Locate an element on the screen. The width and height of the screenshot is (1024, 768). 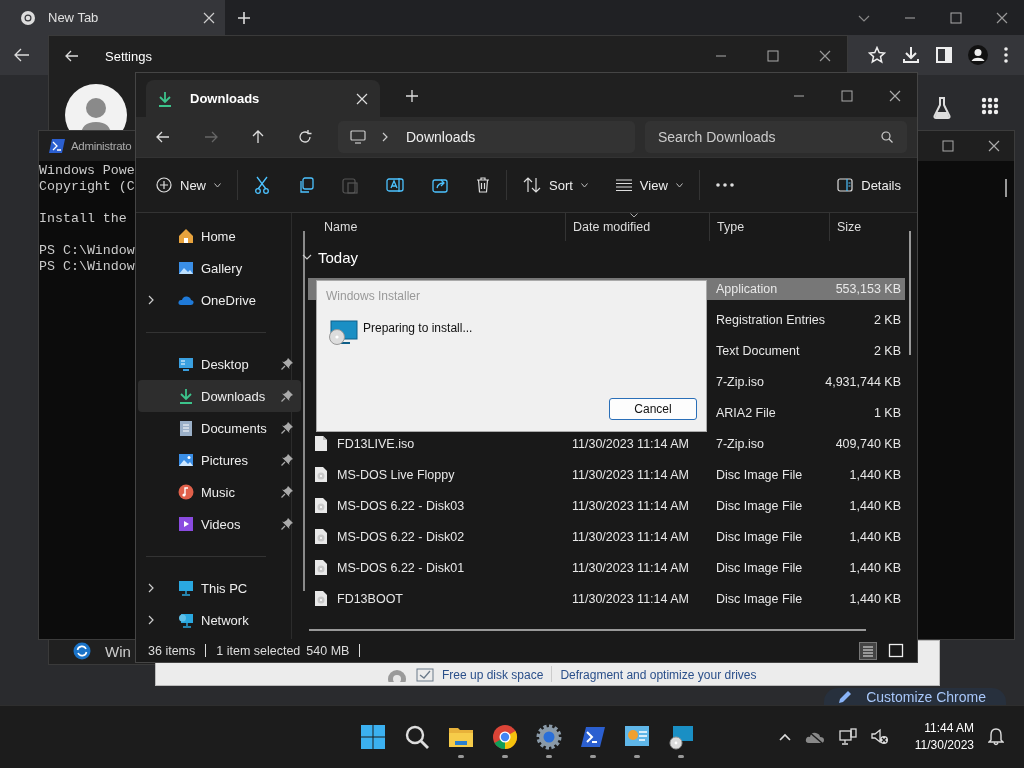
search-field: Search Downloads is located at coordinates (776, 137).